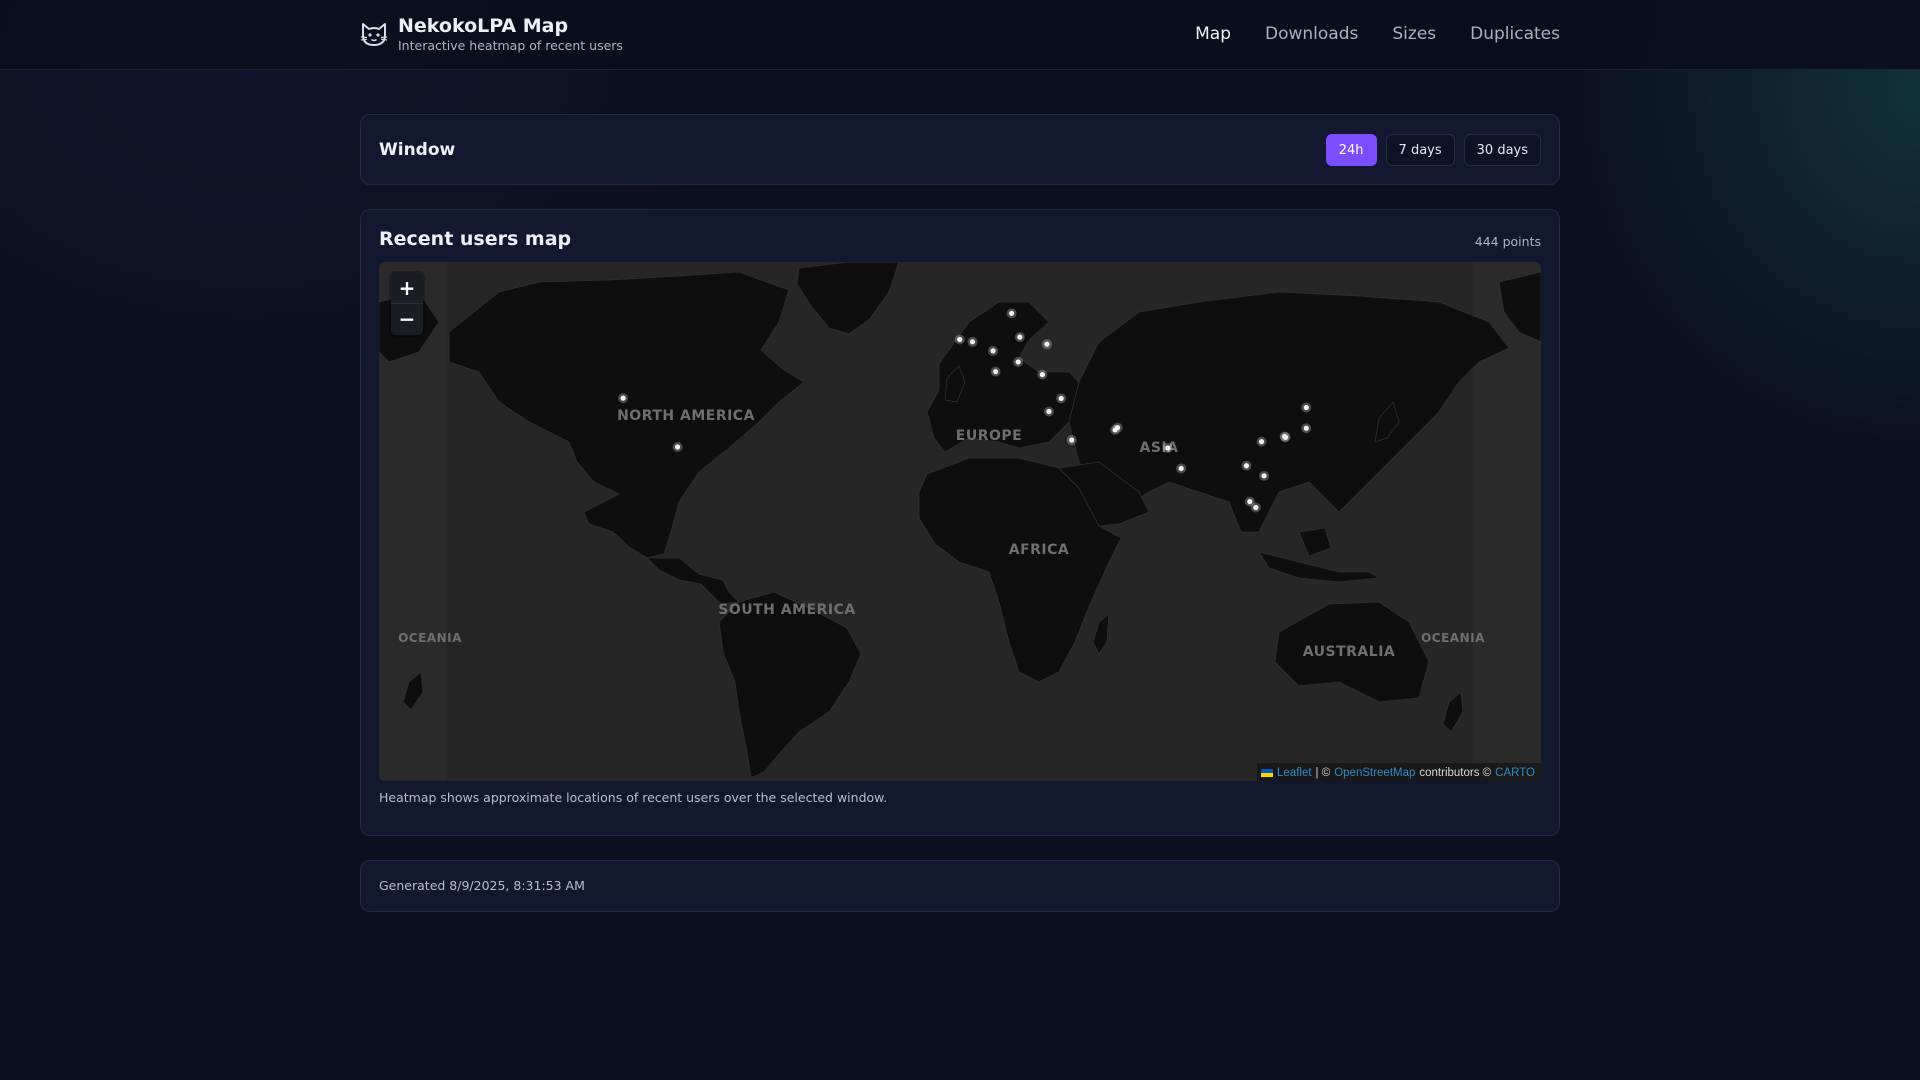 This screenshot has height=1080, width=1920. Describe the element at coordinates (1453, 638) in the screenshot. I see `label-oceania-right: OCEANIA` at that location.